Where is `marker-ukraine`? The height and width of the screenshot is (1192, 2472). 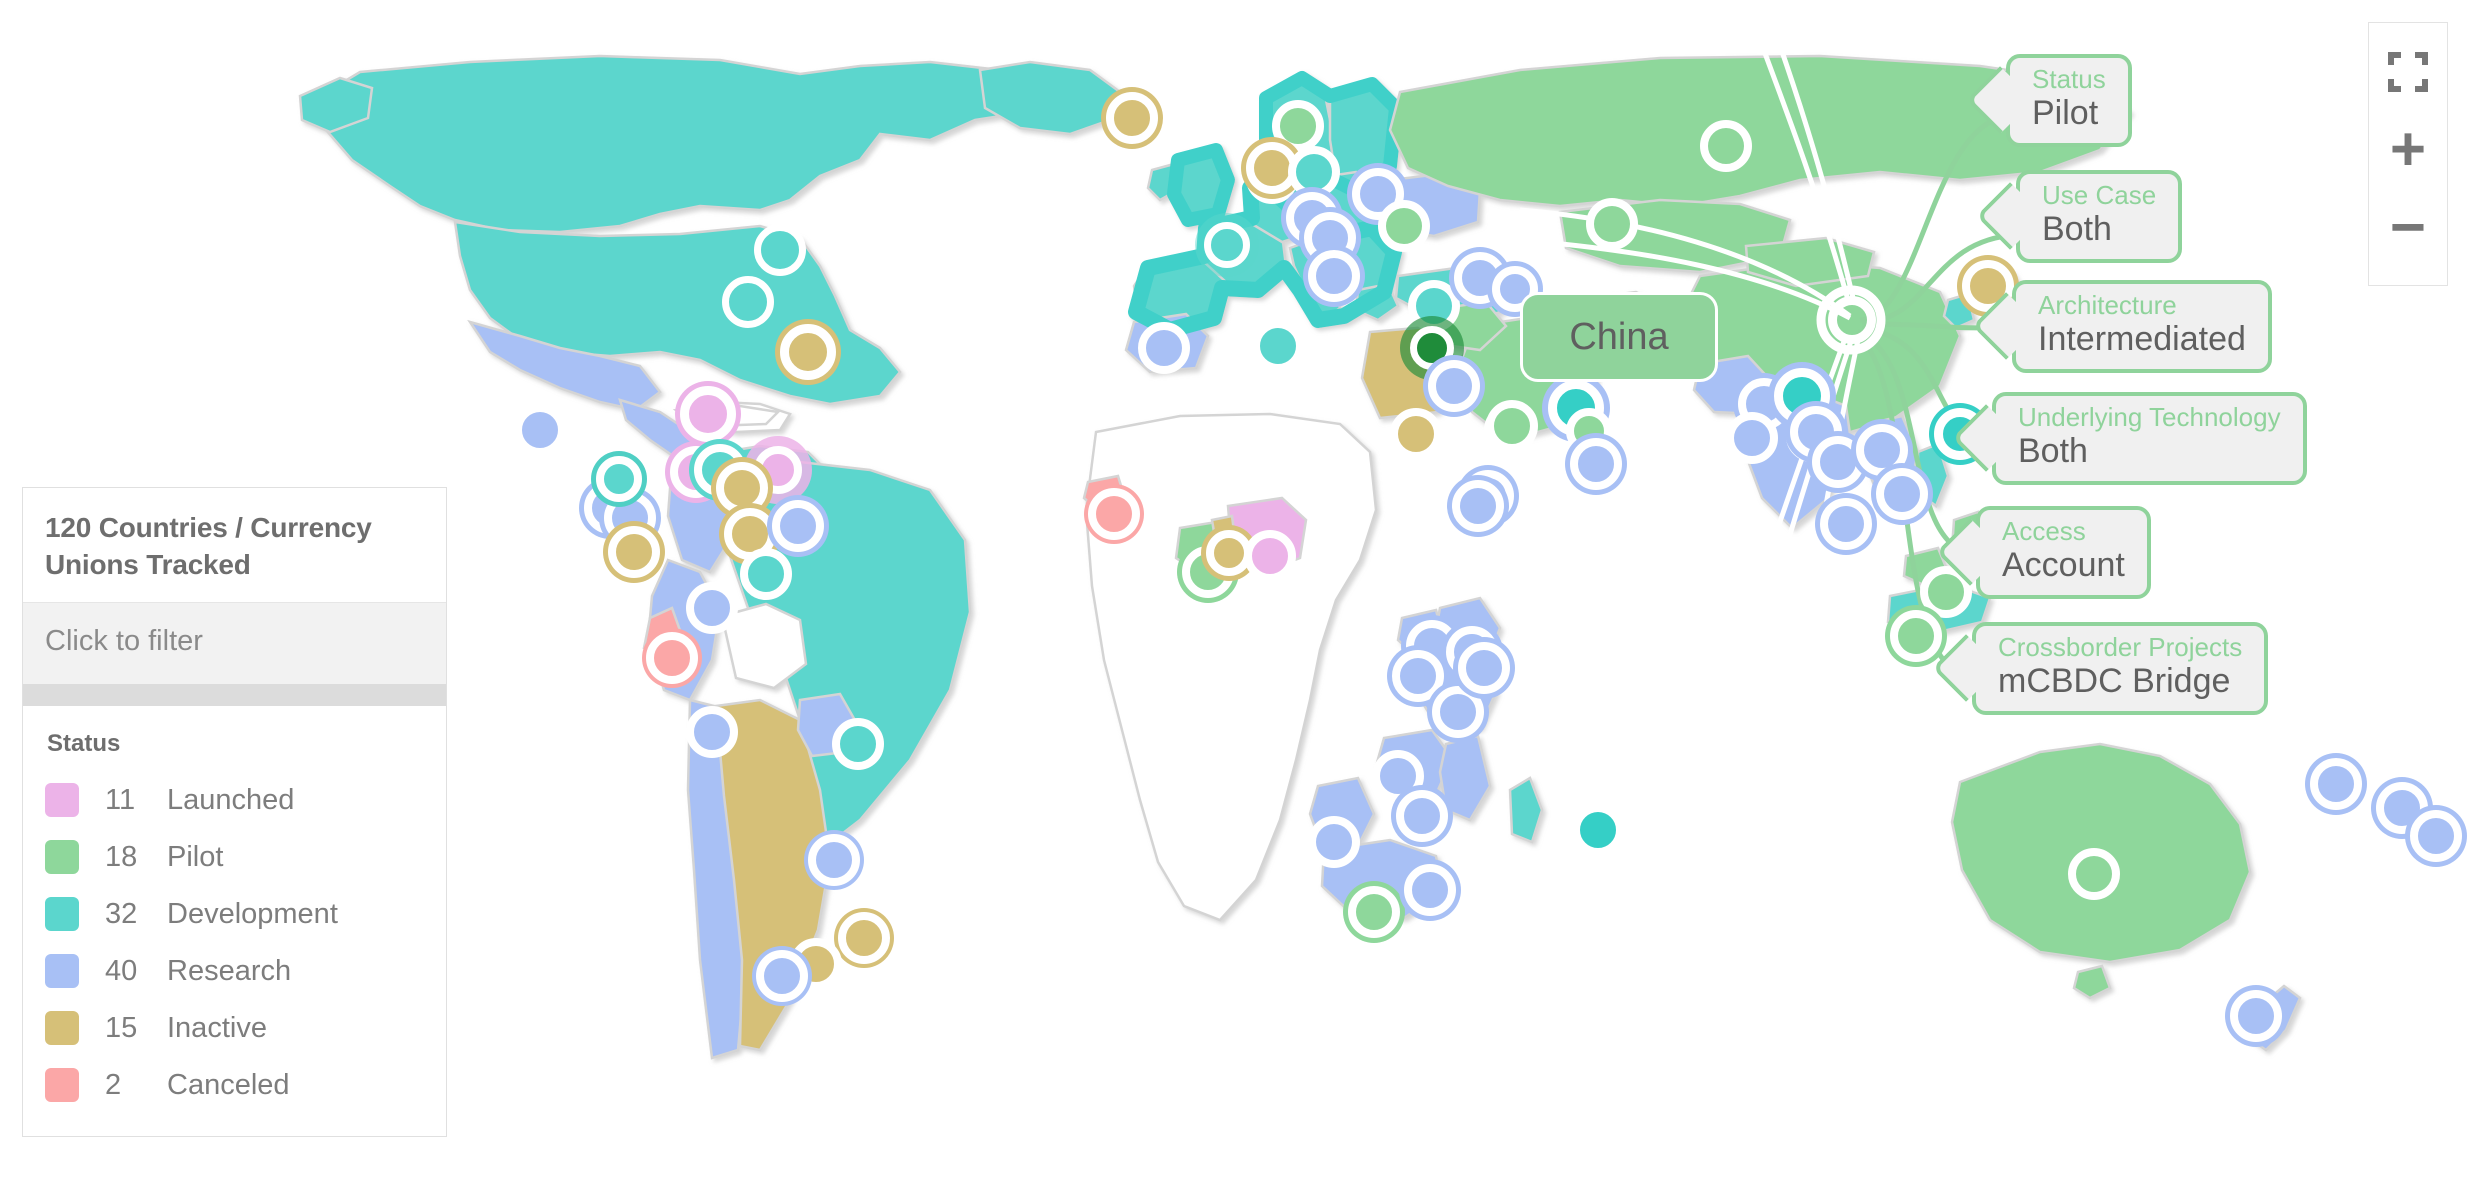 marker-ukraine is located at coordinates (1404, 226).